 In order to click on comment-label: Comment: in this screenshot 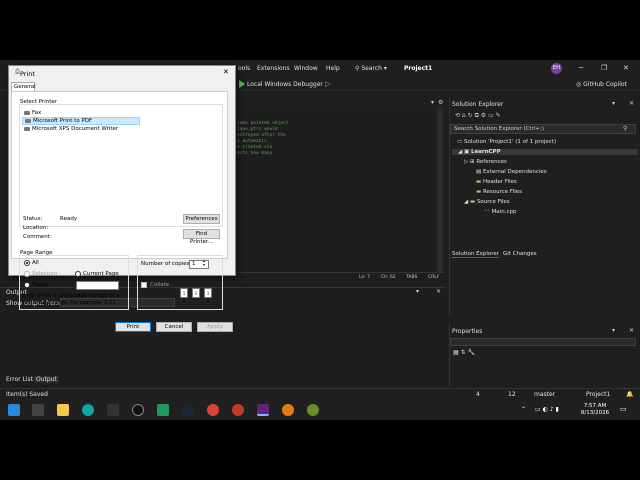, I will do `click(37, 237)`.